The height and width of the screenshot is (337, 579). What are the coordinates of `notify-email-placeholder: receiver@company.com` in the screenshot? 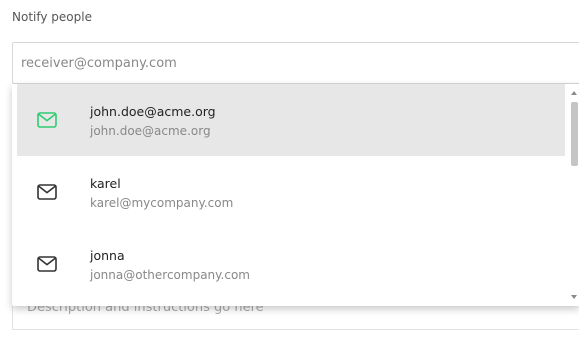 It's located at (99, 63).